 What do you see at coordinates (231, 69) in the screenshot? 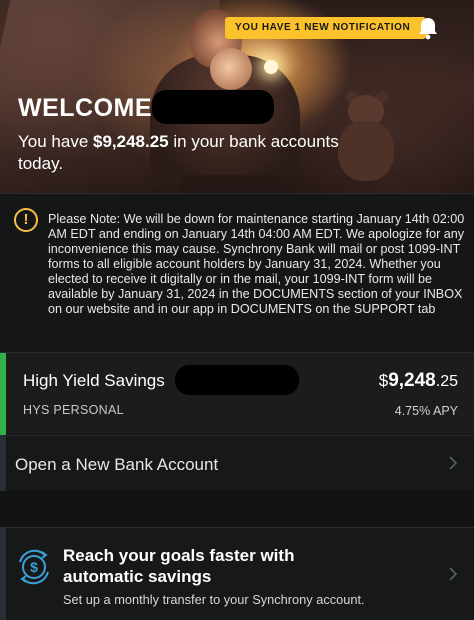
I see `hero-photo-child` at bounding box center [231, 69].